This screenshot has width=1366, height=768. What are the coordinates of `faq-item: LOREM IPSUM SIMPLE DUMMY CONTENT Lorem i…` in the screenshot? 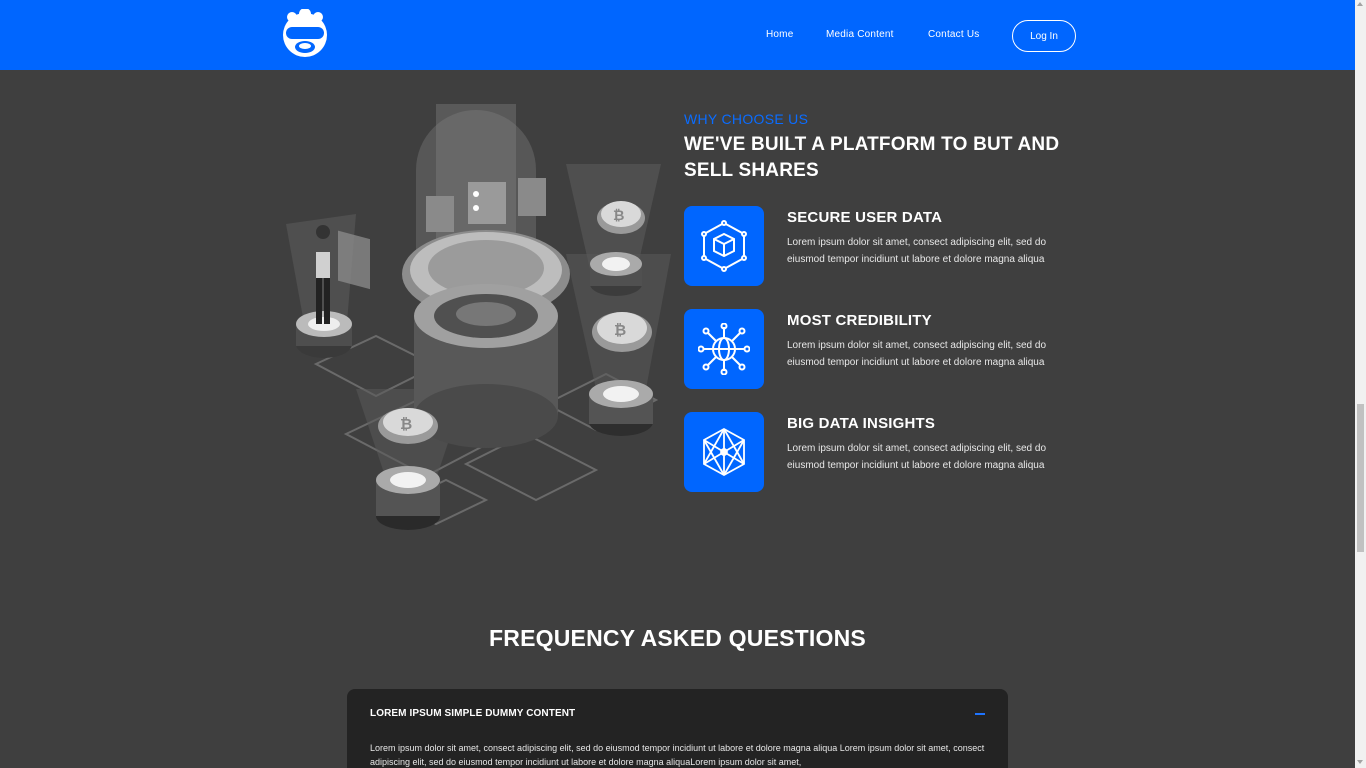 It's located at (677, 728).